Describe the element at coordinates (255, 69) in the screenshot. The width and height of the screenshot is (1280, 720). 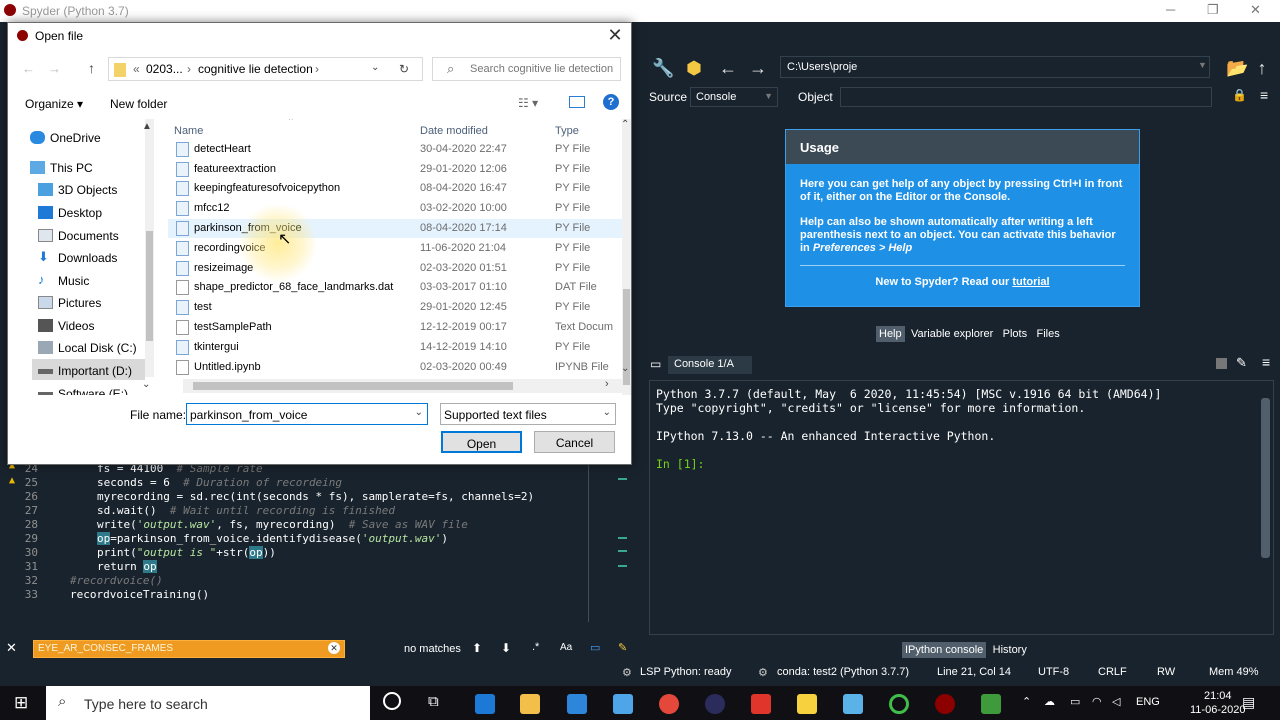
I see `breadcrumb-item: cognitive lie detection` at that location.